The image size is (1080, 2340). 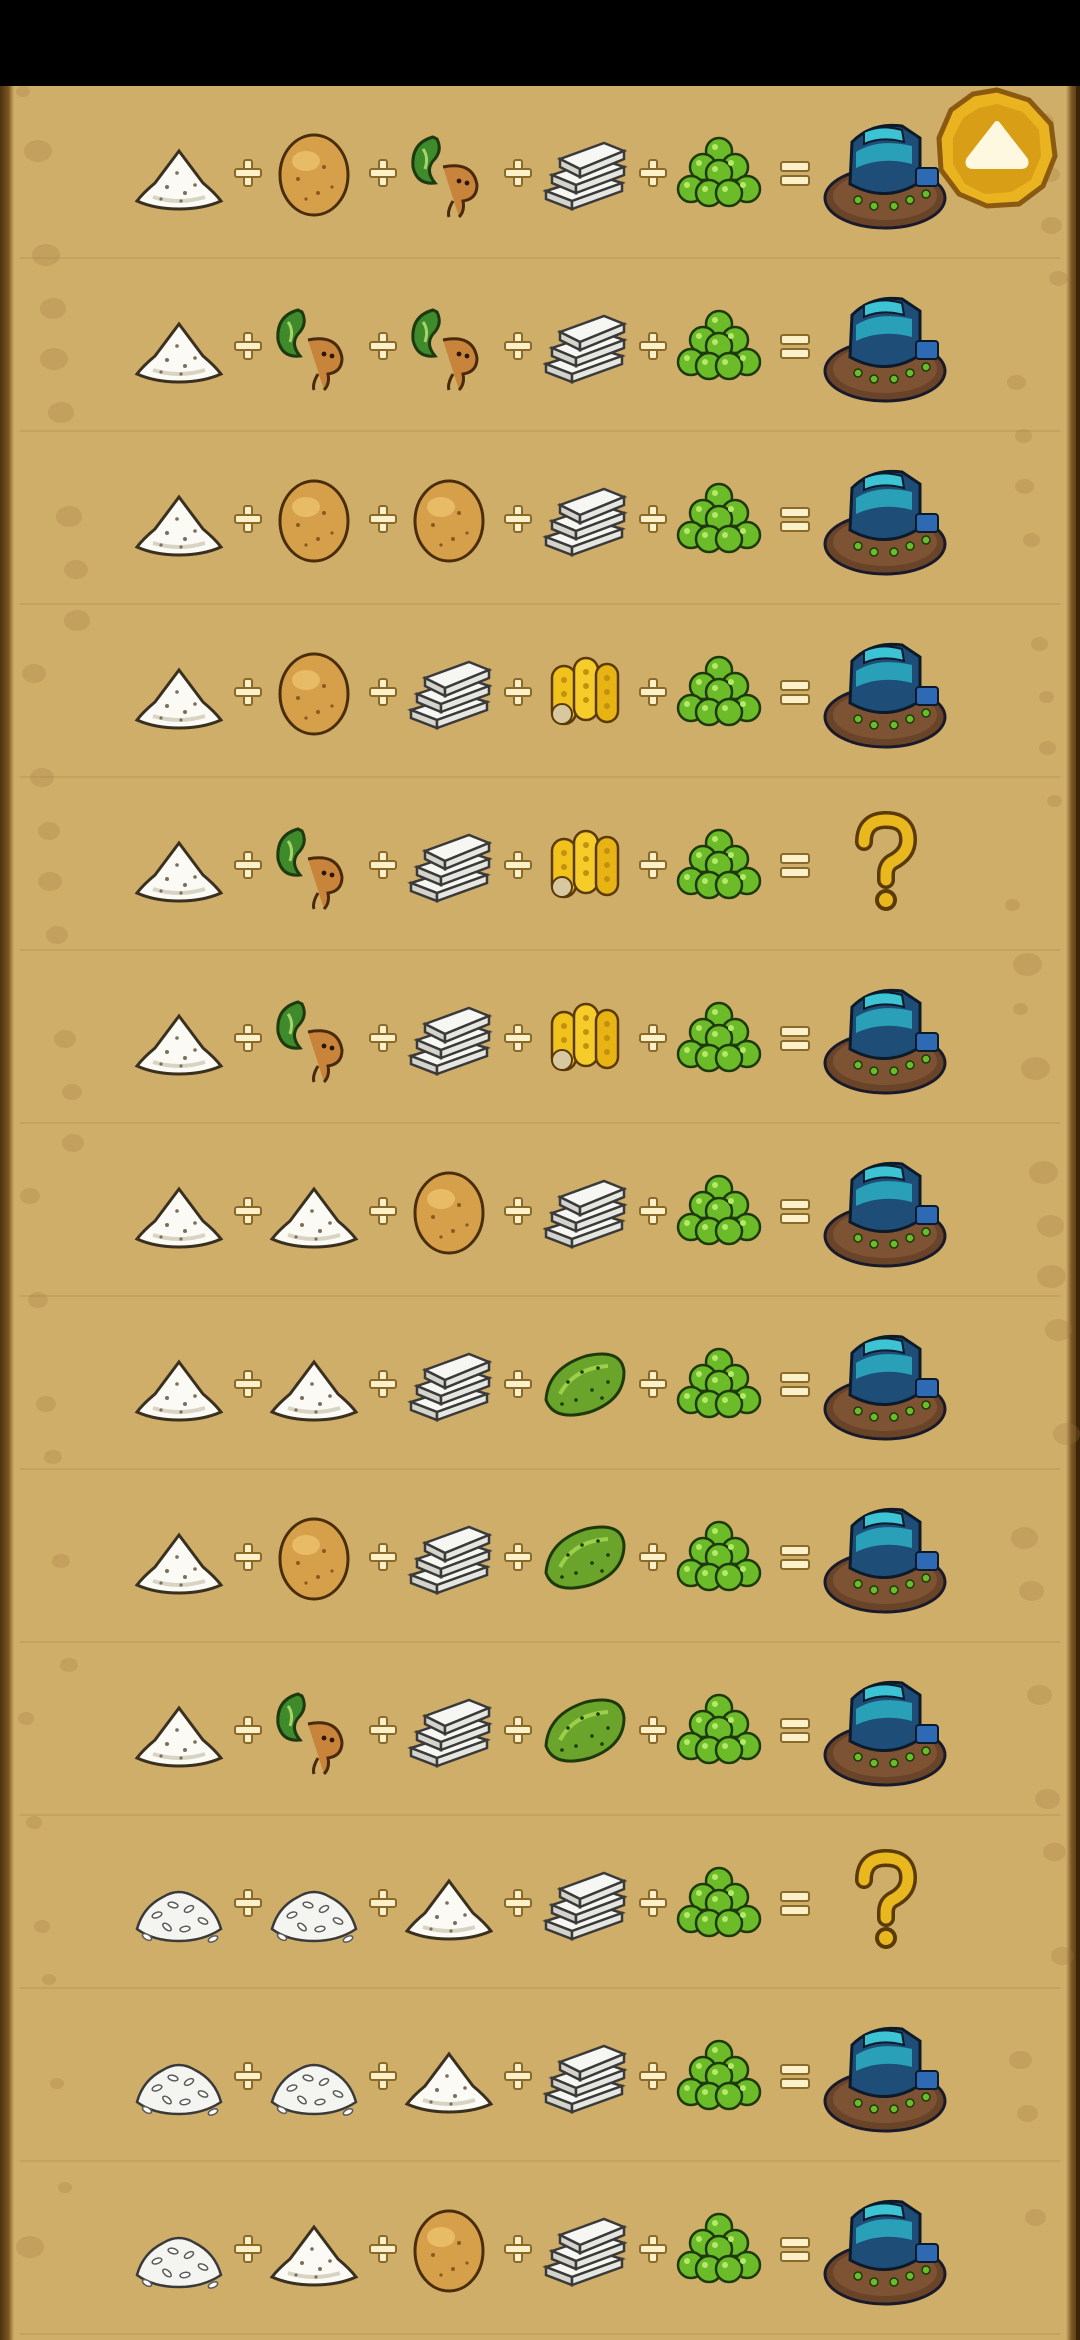 What do you see at coordinates (540, 43) in the screenshot?
I see `status-bar` at bounding box center [540, 43].